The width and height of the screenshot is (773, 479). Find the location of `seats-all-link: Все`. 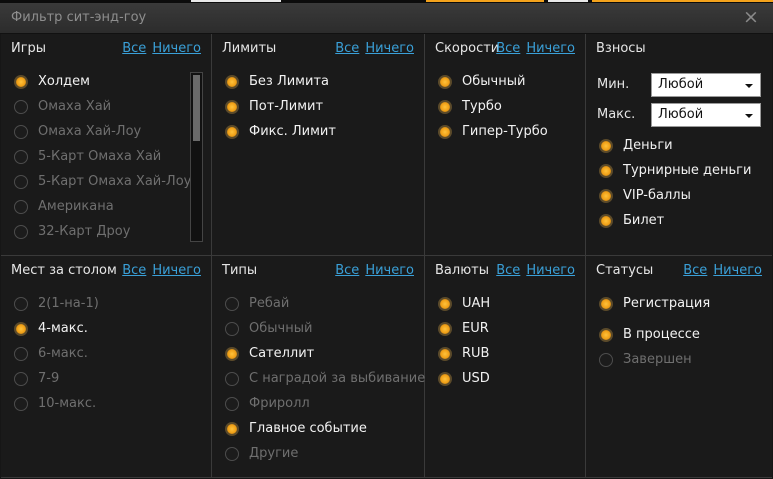

seats-all-link: Все is located at coordinates (134, 270).